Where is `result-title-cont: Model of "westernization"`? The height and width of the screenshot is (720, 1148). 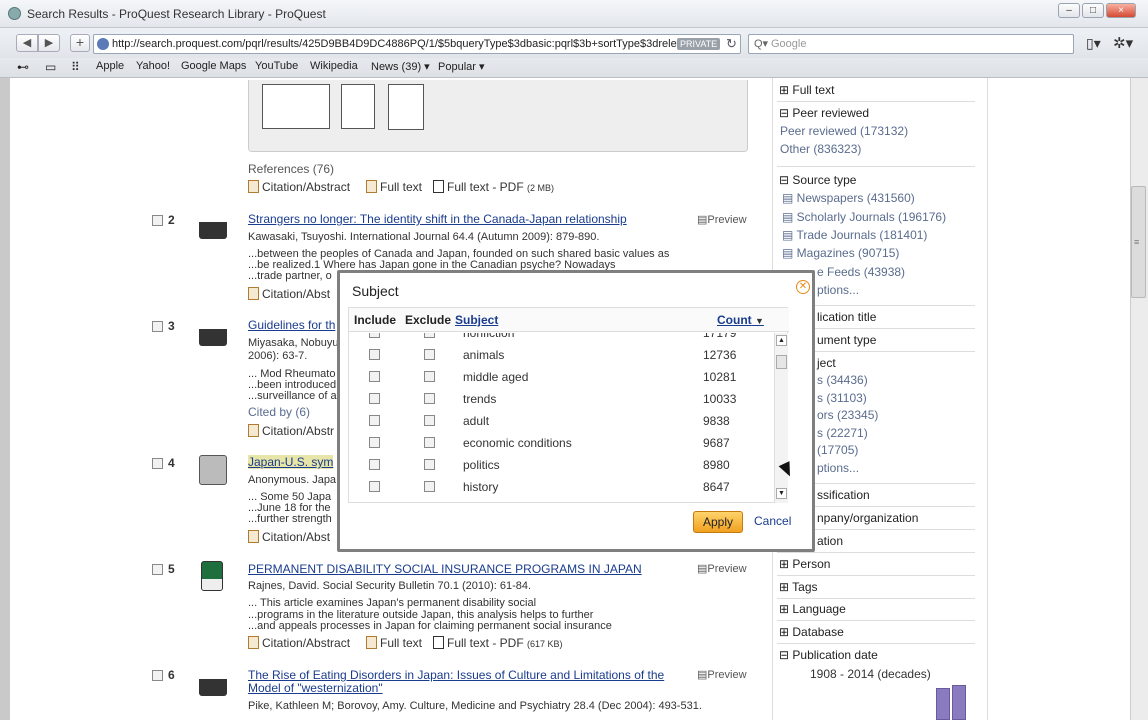 result-title-cont: Model of "westernization" is located at coordinates (315, 688).